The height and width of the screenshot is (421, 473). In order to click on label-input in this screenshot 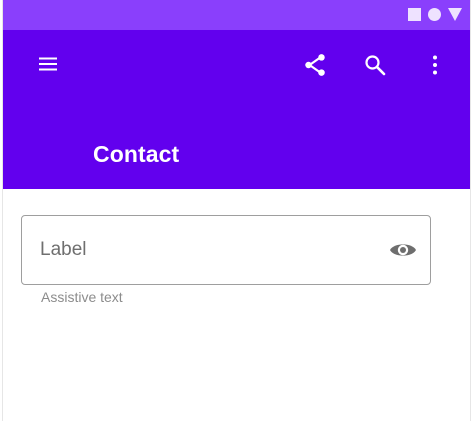, I will do `click(205, 250)`.